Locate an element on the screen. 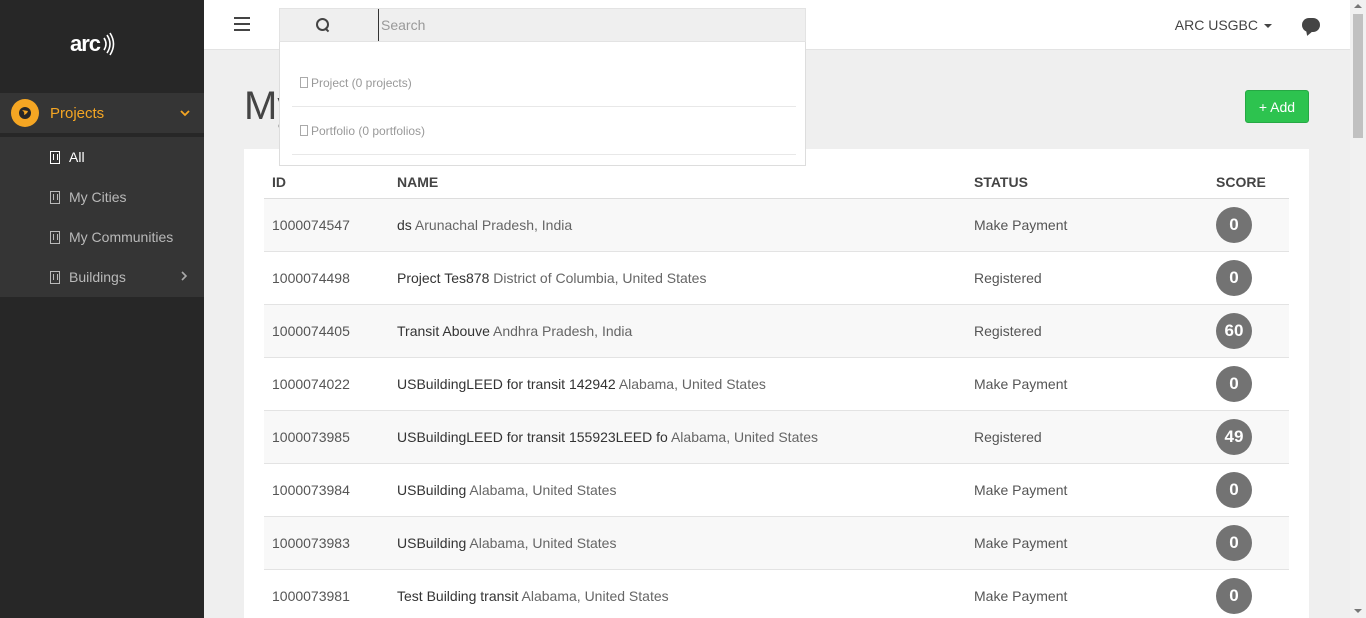 Image resolution: width=1366 pixels, height=618 pixels. search-option-label: Portfolio (0 portfolios) is located at coordinates (368, 130).